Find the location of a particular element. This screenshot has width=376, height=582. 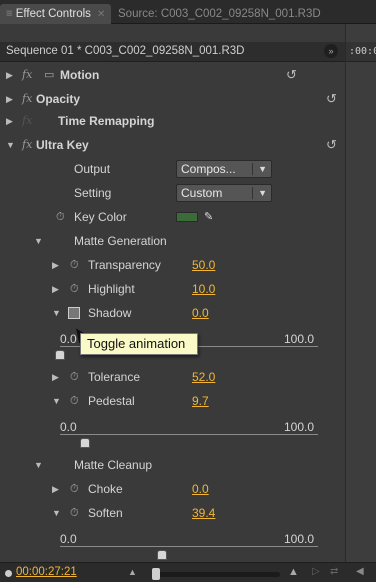

param-row-tolerance: ▶ ⏱ Tolerance 52.0 is located at coordinates (172, 377).